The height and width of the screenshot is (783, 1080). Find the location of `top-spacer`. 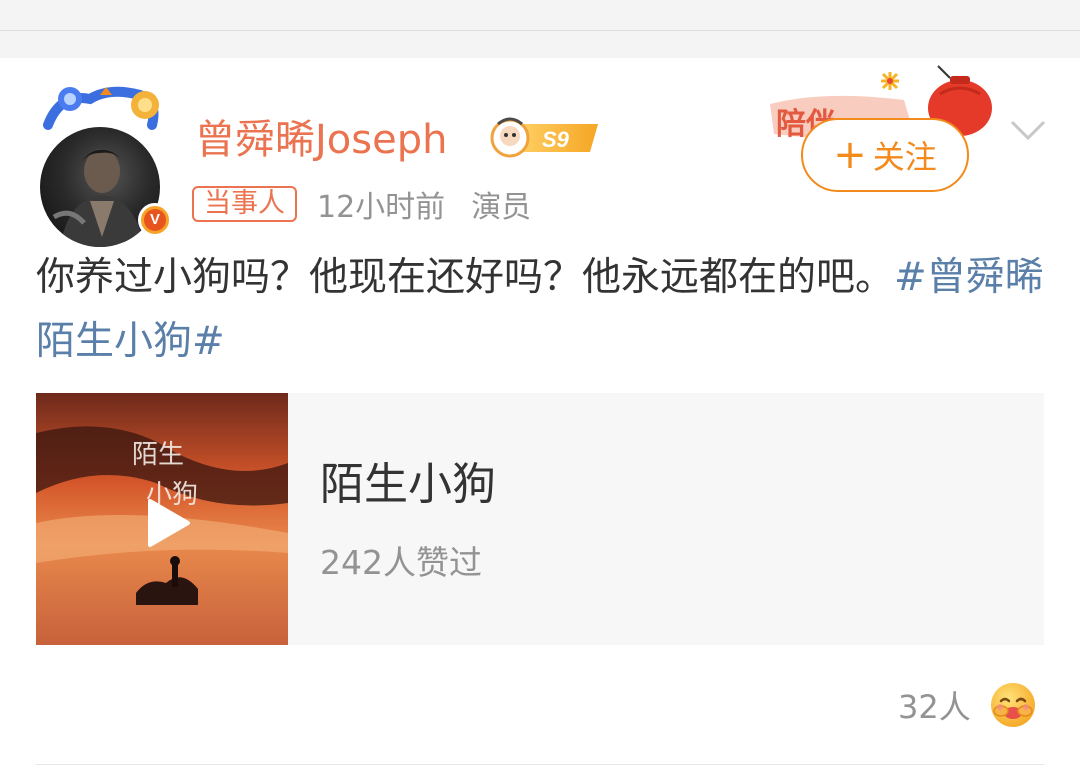

top-spacer is located at coordinates (540, 29).